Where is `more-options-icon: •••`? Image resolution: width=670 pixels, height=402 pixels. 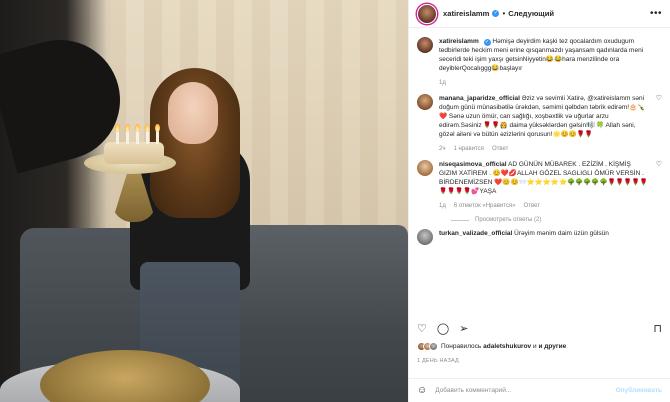 more-options-icon: ••• is located at coordinates (656, 13).